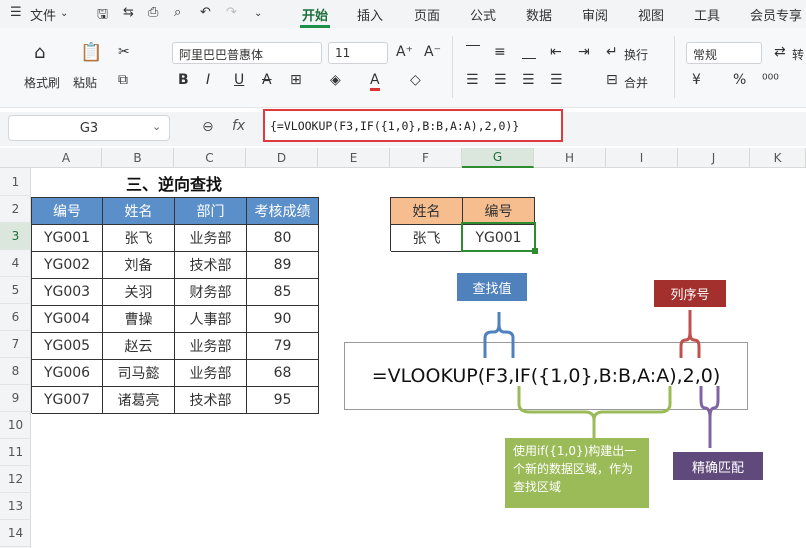 The image size is (806, 548). I want to click on exact-match-bracket, so click(709, 417).